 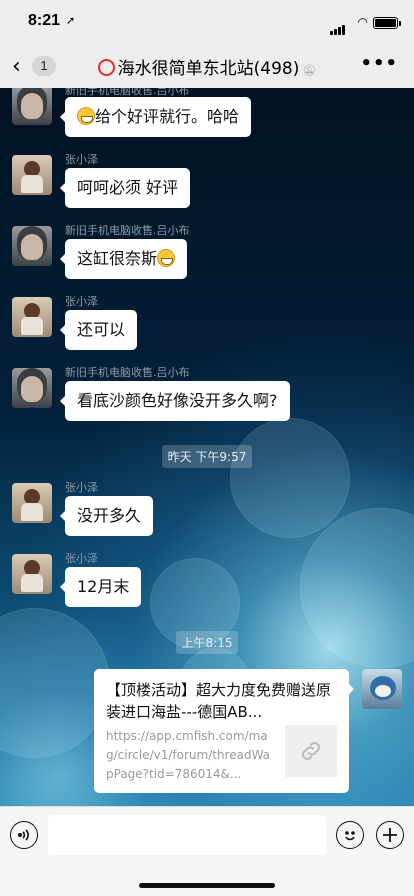 I want to click on message-input, so click(x=187, y=835).